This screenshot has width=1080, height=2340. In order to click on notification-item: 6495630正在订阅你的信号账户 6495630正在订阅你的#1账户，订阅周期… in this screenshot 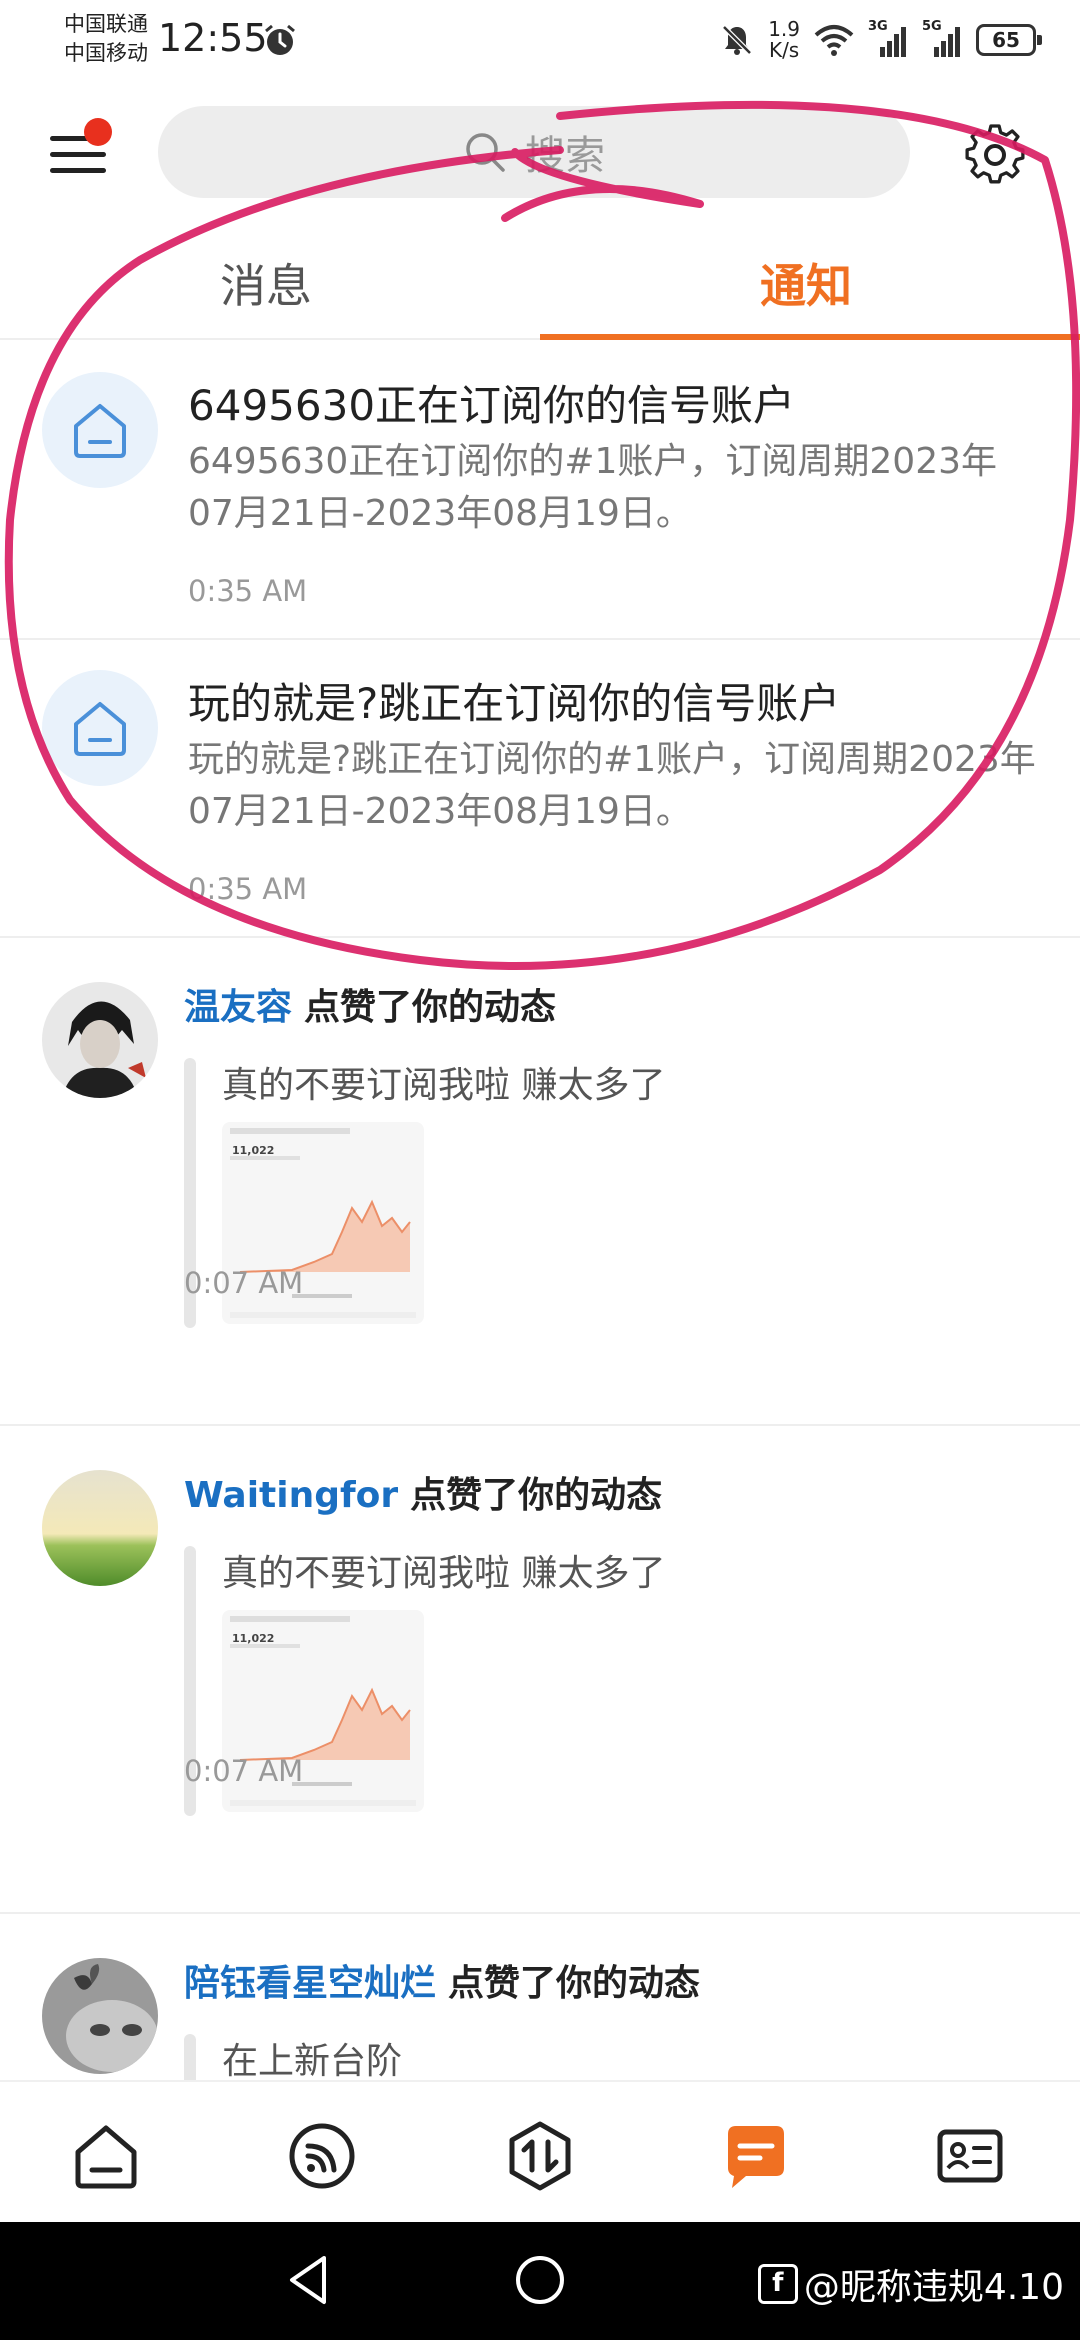, I will do `click(540, 491)`.